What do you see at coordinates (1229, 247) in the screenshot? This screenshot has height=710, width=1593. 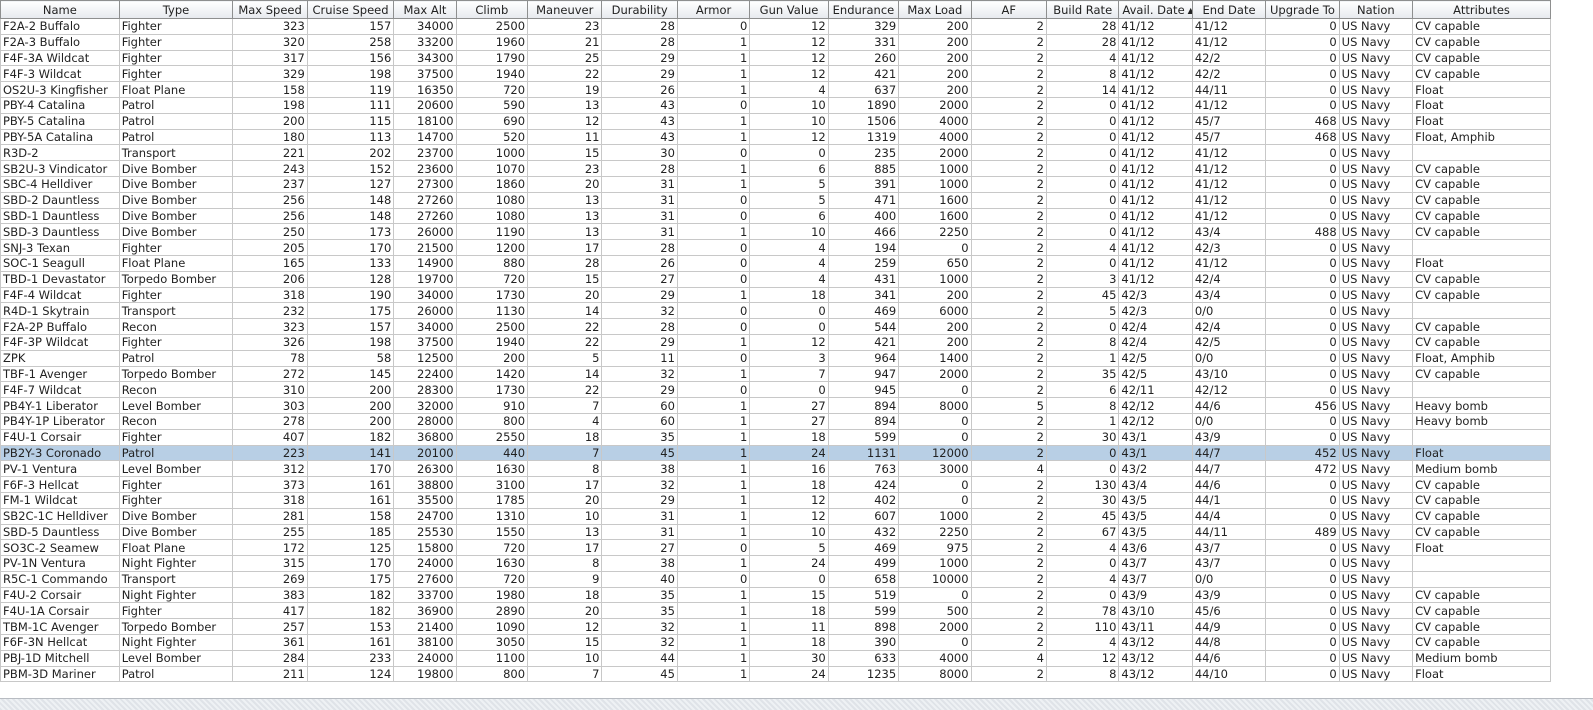 I see `table-cell: 42/3` at bounding box center [1229, 247].